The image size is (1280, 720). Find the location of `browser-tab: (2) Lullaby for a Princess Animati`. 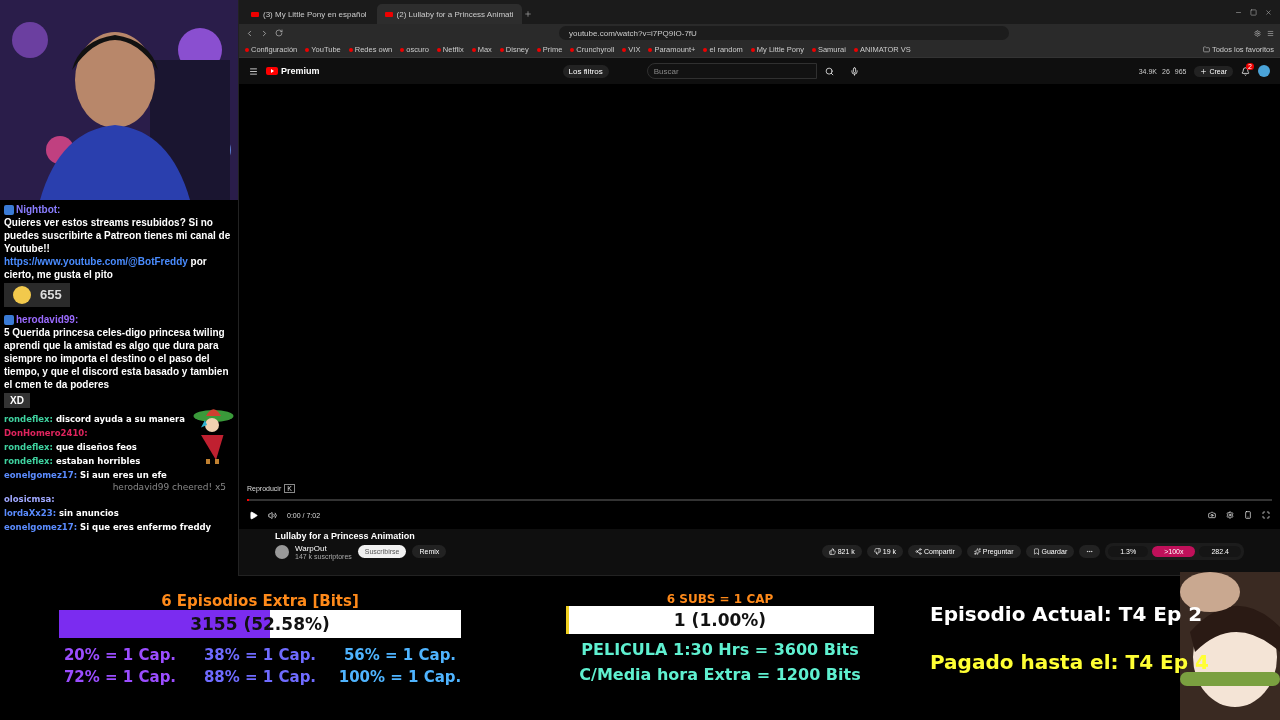

browser-tab: (2) Lullaby for a Princess Animati is located at coordinates (449, 14).